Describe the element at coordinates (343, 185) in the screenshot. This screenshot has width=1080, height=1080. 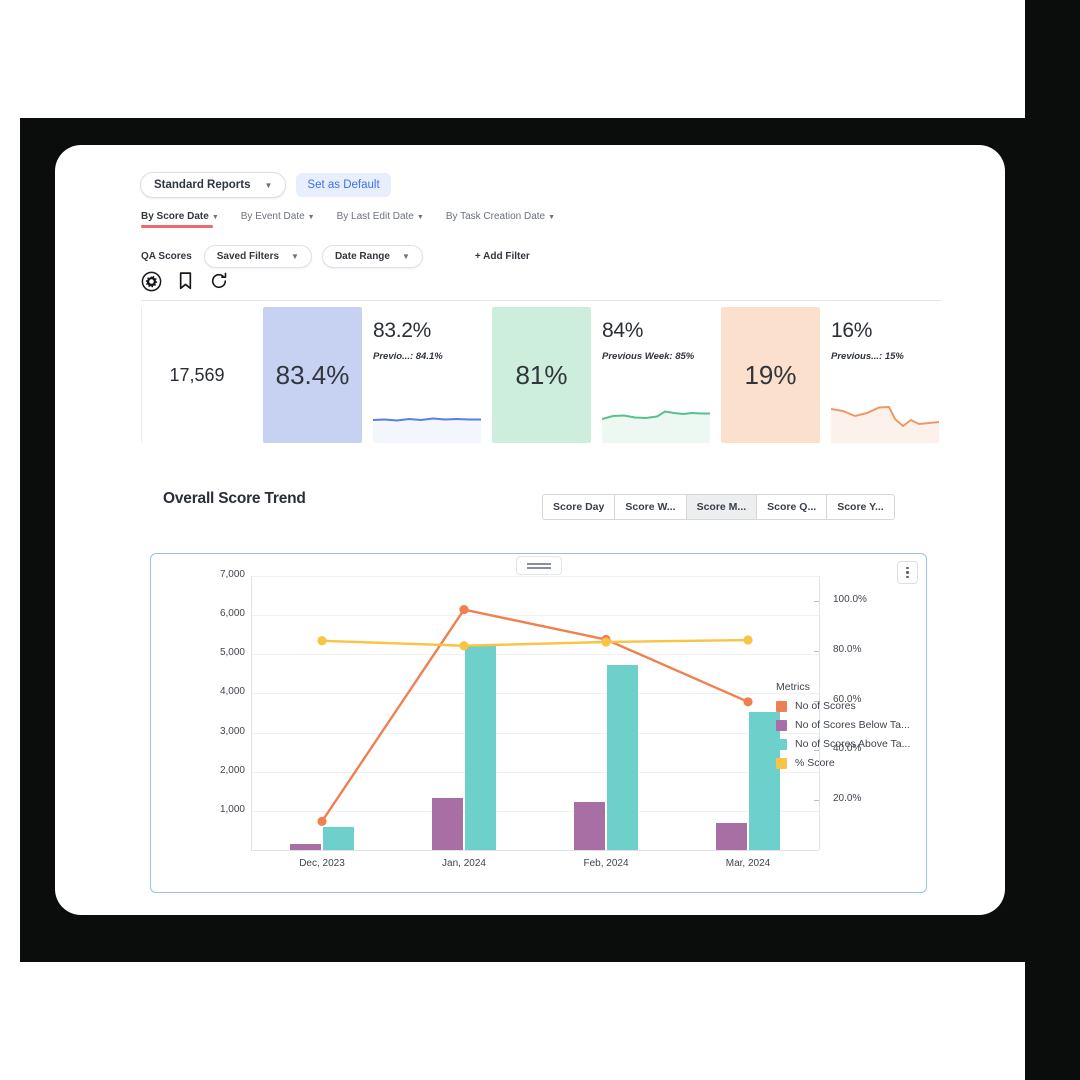
I see `set-as-default-button: Set as Default` at that location.